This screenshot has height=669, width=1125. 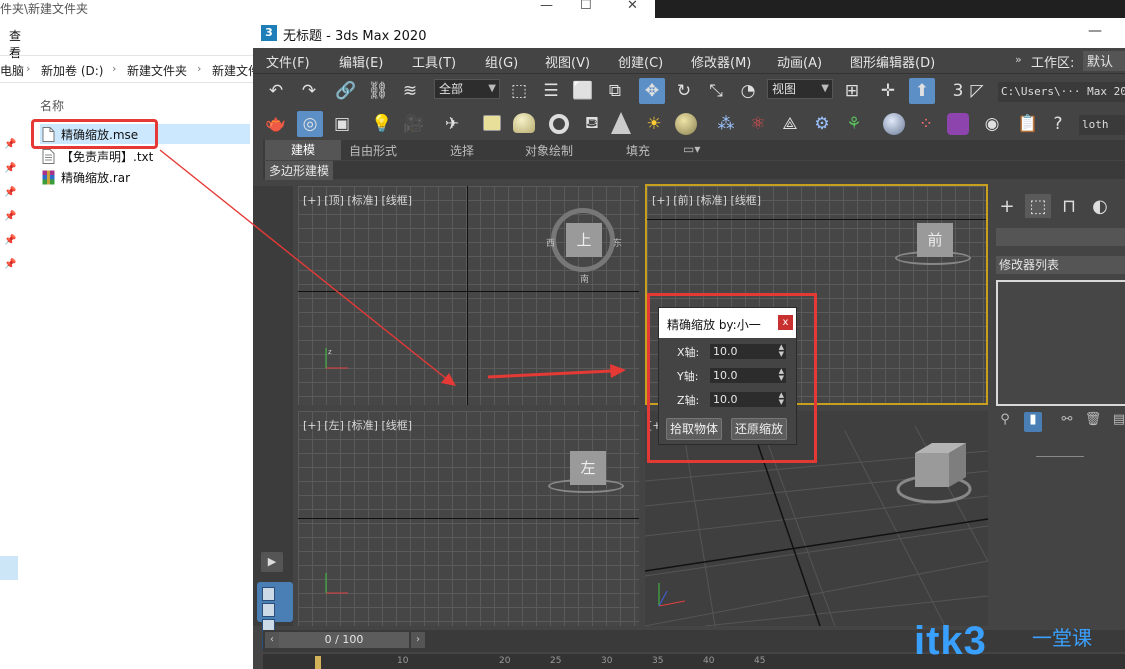 I want to click on watermark-main: itk3, so click(x=950, y=641).